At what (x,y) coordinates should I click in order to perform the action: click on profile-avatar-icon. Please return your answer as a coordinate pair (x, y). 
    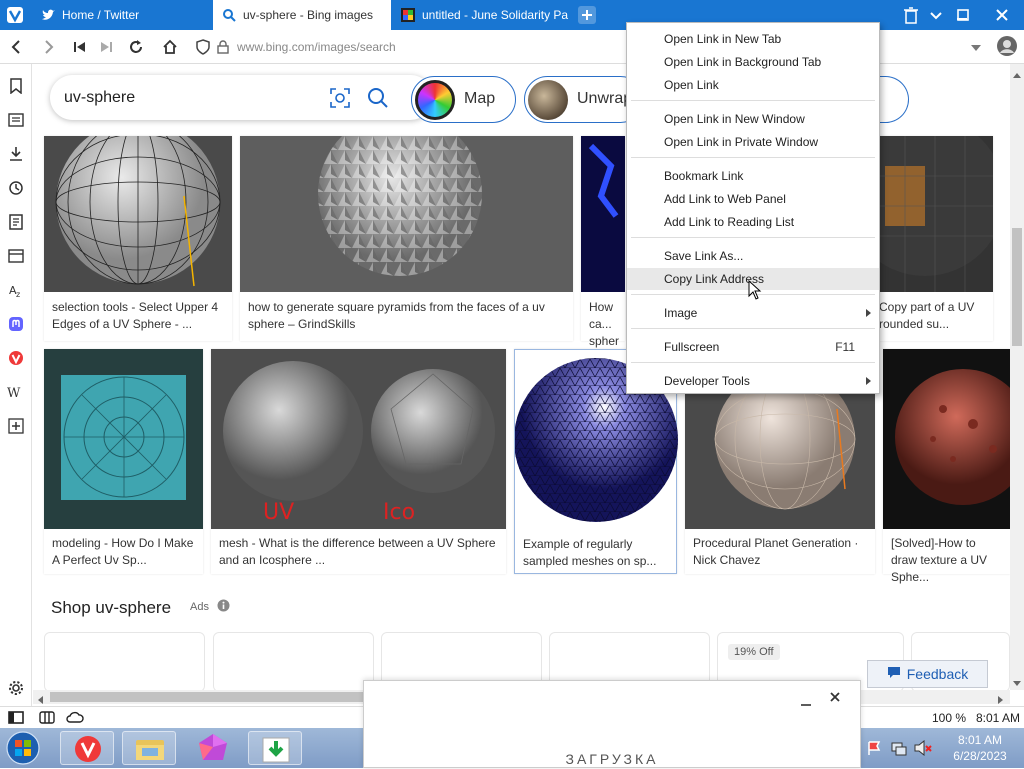
    Looking at the image, I should click on (1007, 46).